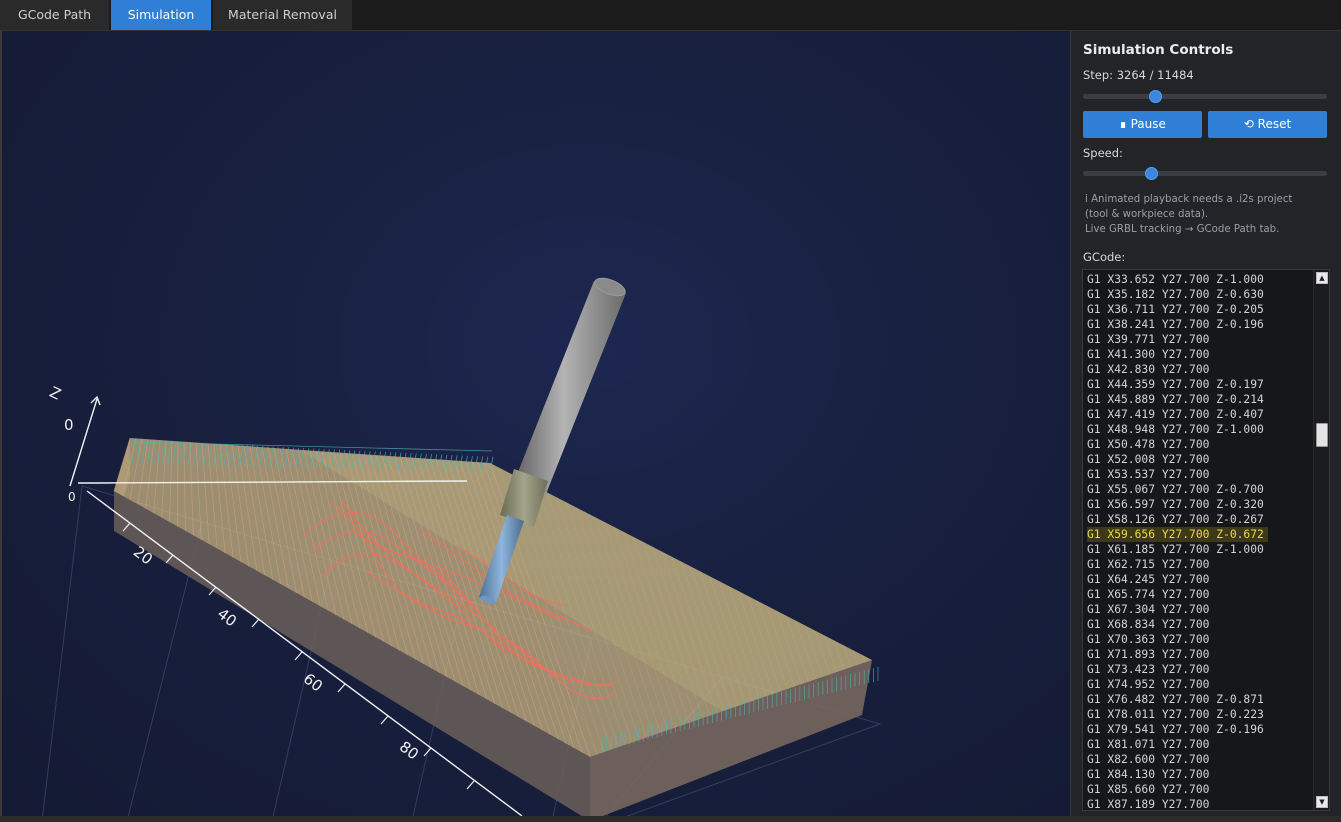  Describe the element at coordinates (1158, 50) in the screenshot. I see `panel-title: Simulation Controls` at that location.